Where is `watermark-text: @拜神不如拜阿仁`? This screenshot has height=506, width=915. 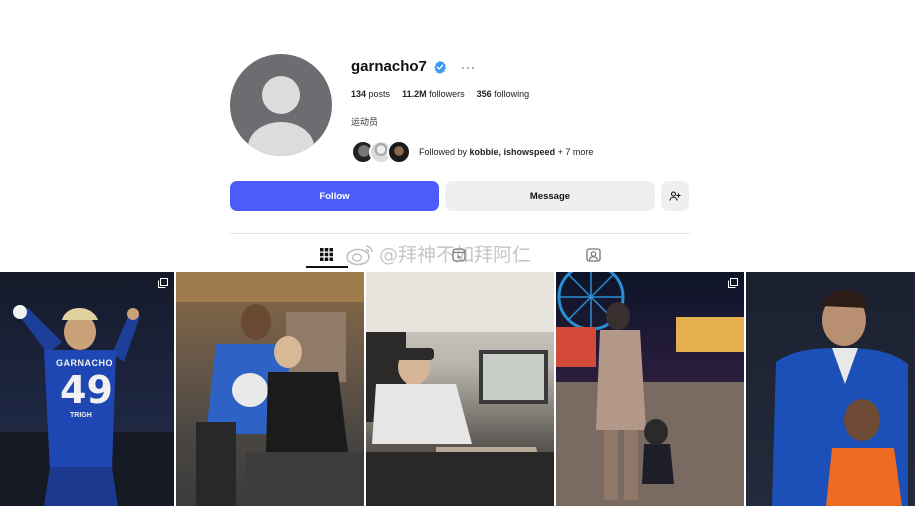
watermark-text: @拜神不如拜阿仁 is located at coordinates (455, 255).